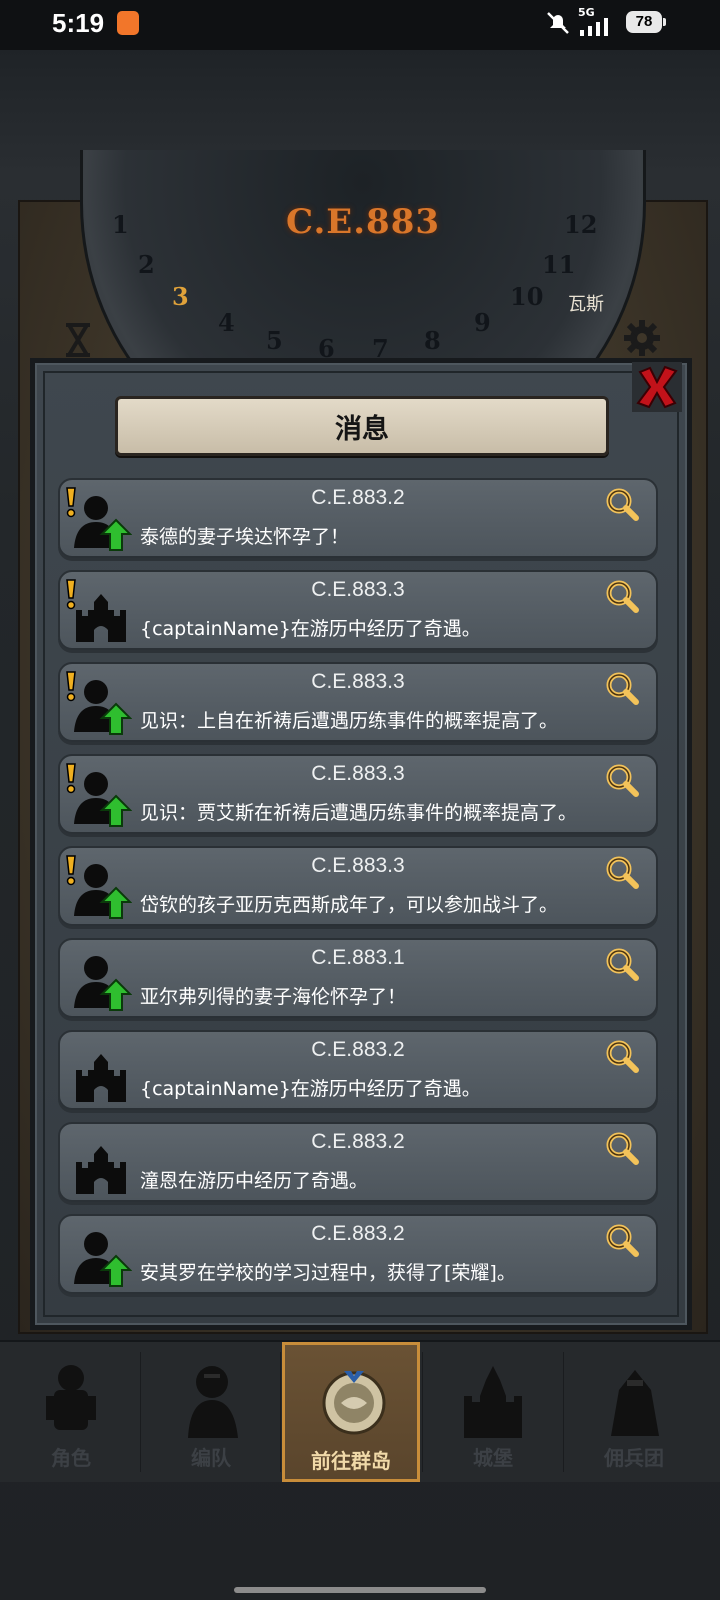 The width and height of the screenshot is (720, 1600). I want to click on clock-digit-9: 9, so click(482, 322).